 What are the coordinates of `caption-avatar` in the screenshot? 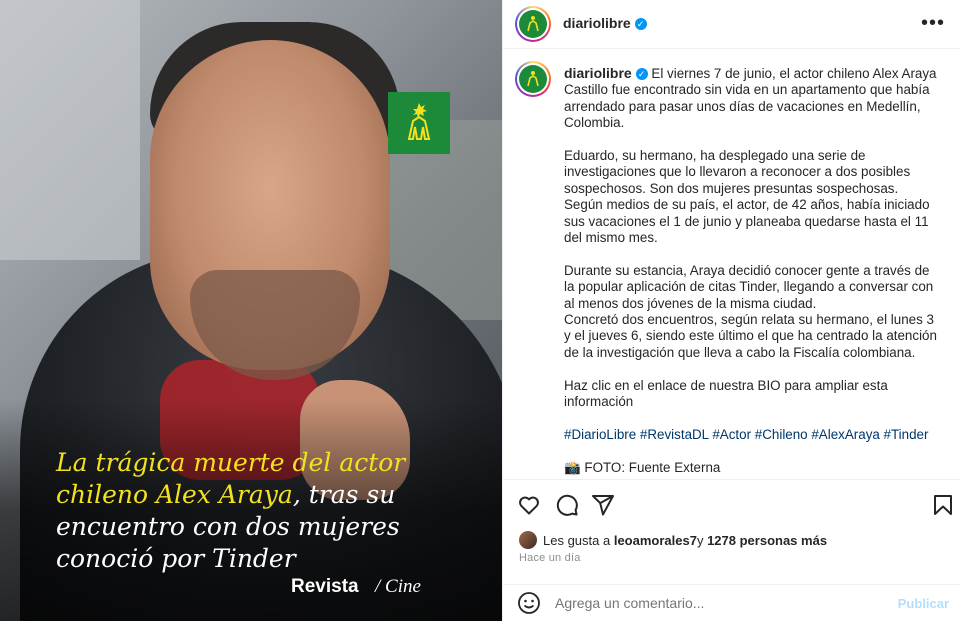 It's located at (533, 79).